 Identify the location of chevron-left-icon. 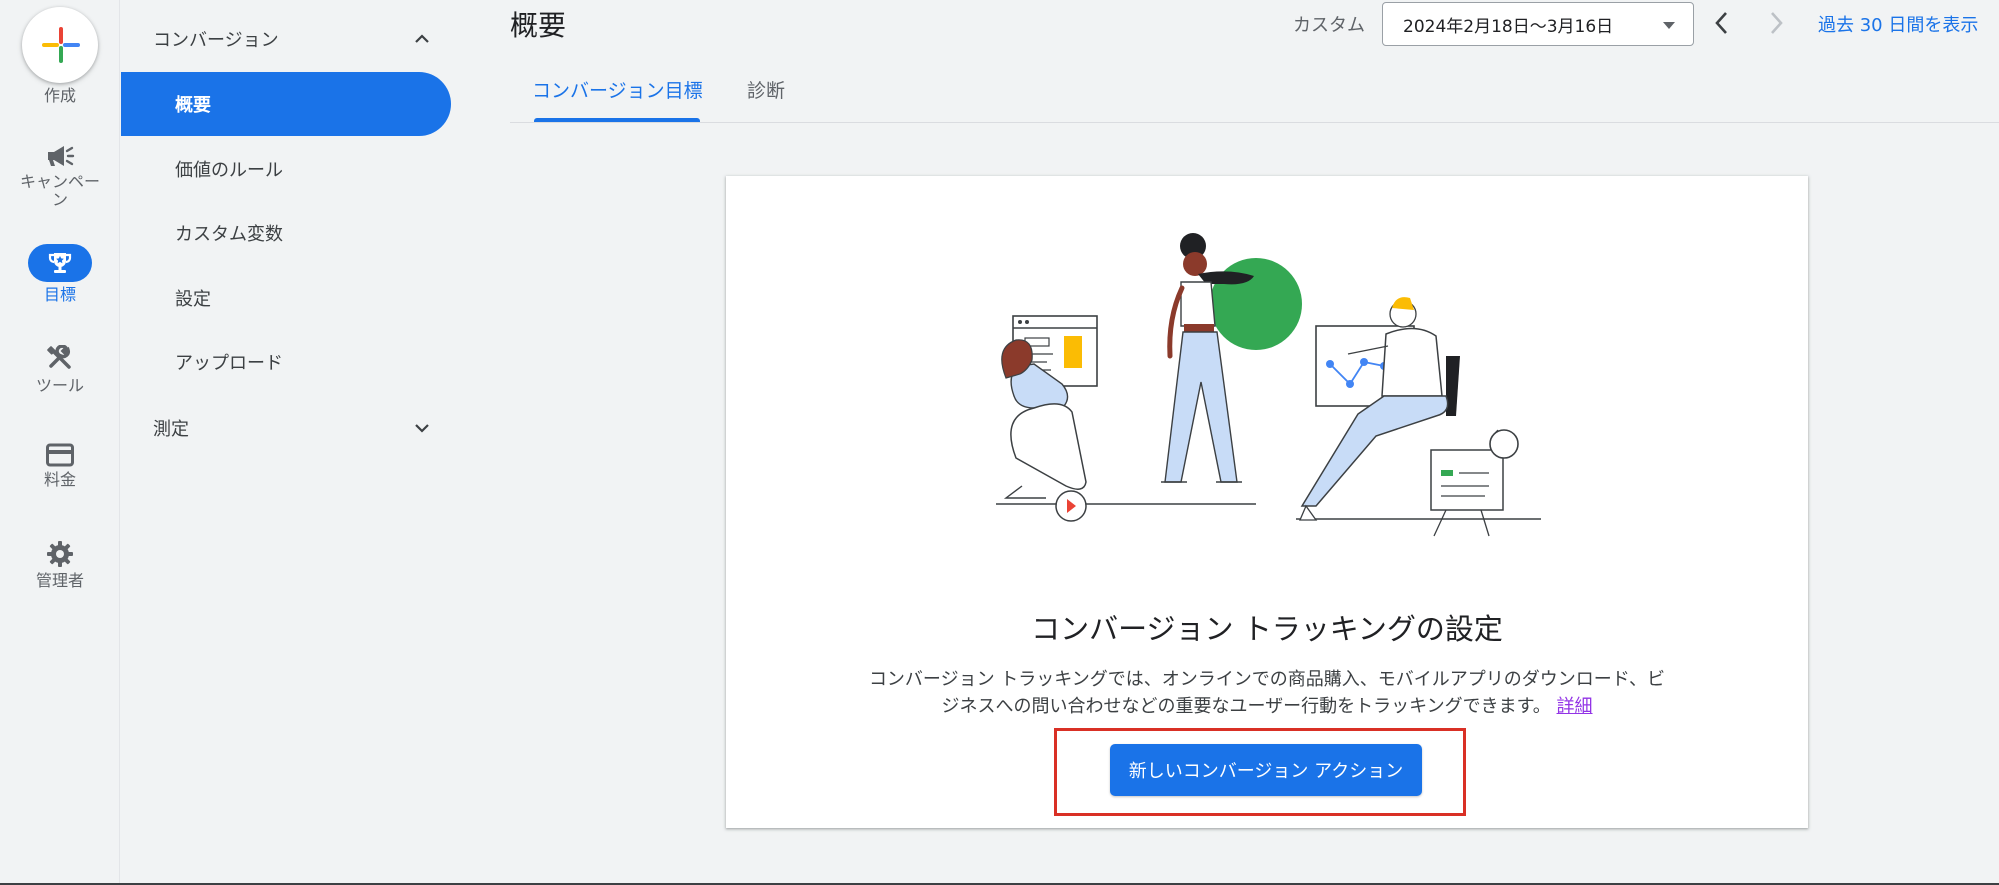
(1722, 23).